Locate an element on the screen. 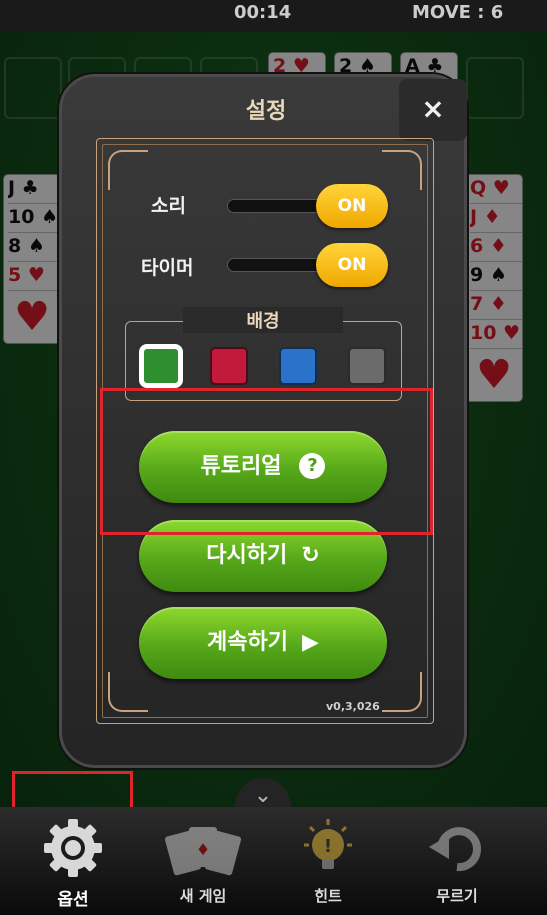  sound-toggle: ON is located at coordinates (352, 206).